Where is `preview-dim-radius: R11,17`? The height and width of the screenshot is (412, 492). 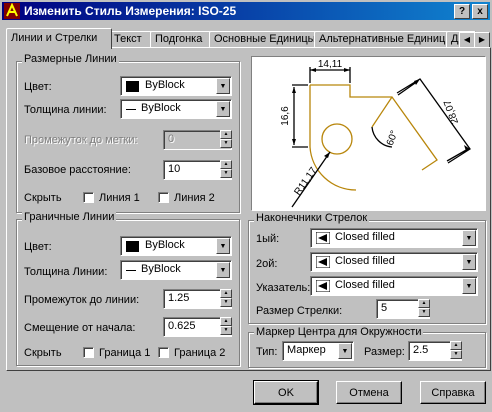
preview-dim-radius: R11,17 is located at coordinates (305, 181).